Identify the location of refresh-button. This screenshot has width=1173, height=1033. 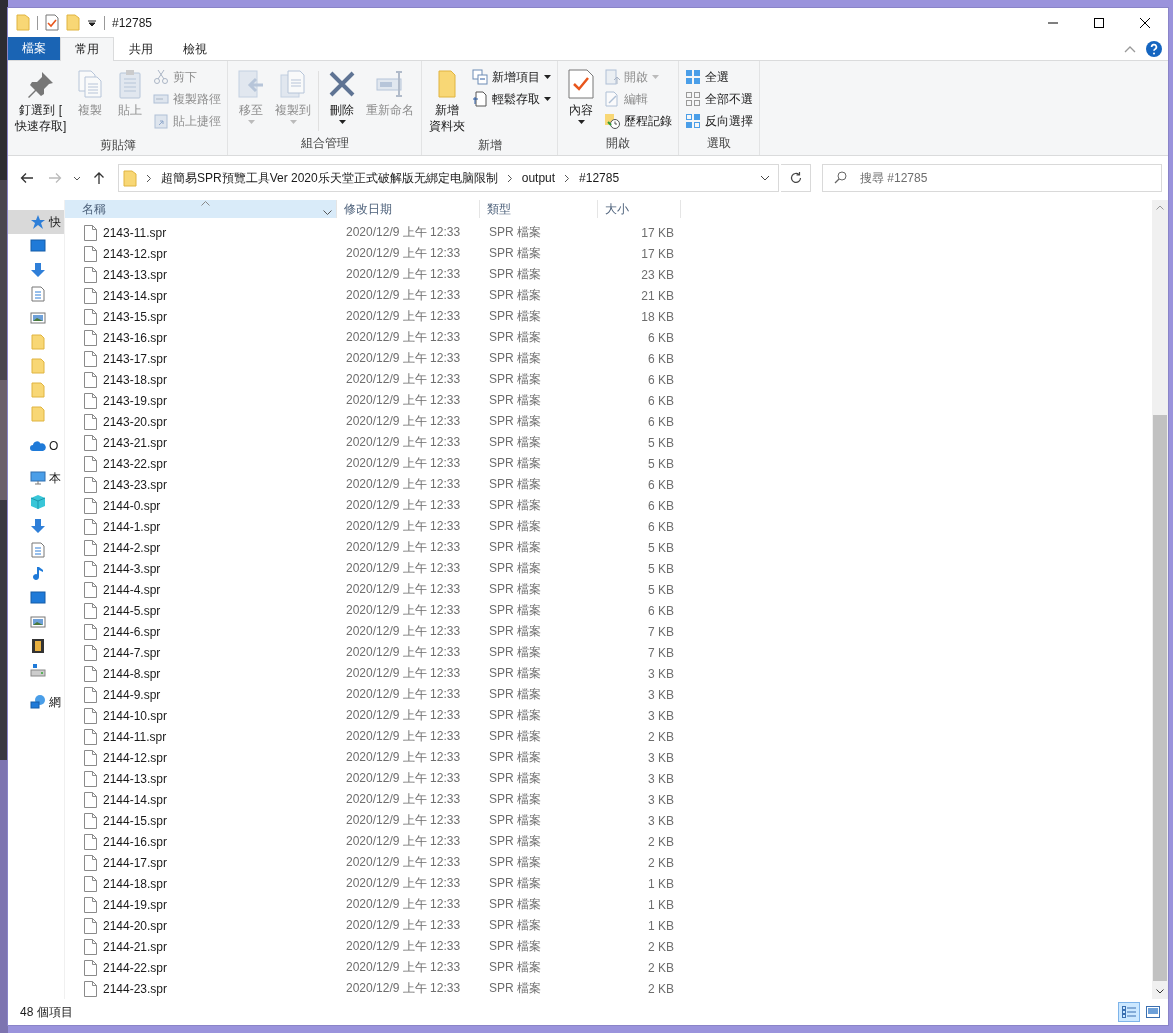
(796, 178).